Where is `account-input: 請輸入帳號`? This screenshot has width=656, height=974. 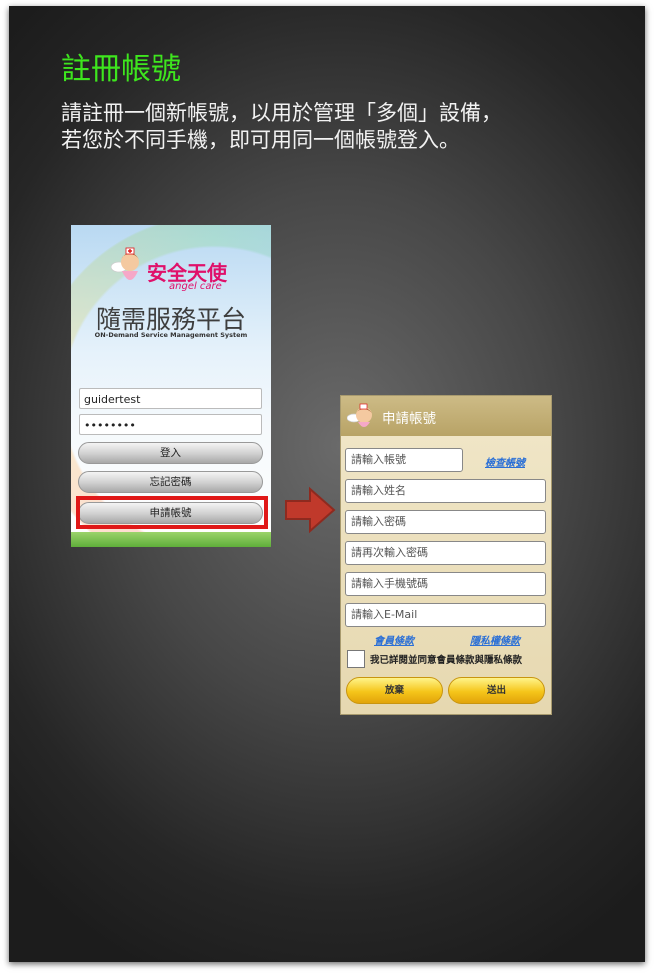 account-input: 請輸入帳號 is located at coordinates (404, 460).